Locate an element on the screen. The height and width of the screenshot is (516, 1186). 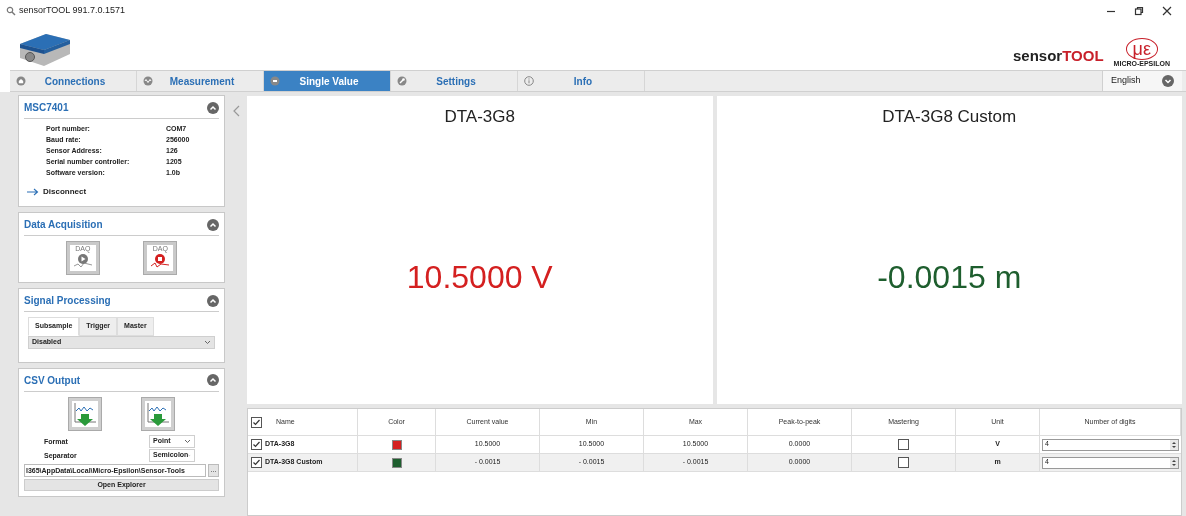
stop-icon is located at coordinates (160, 261).